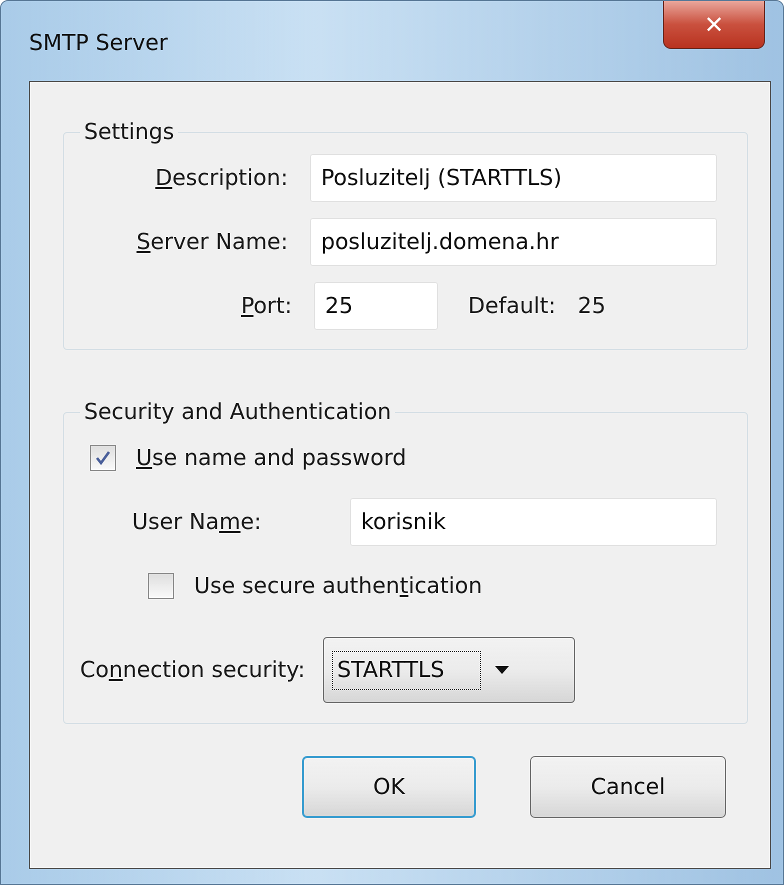  Describe the element at coordinates (266, 306) in the screenshot. I see `field-label: Port:` at that location.